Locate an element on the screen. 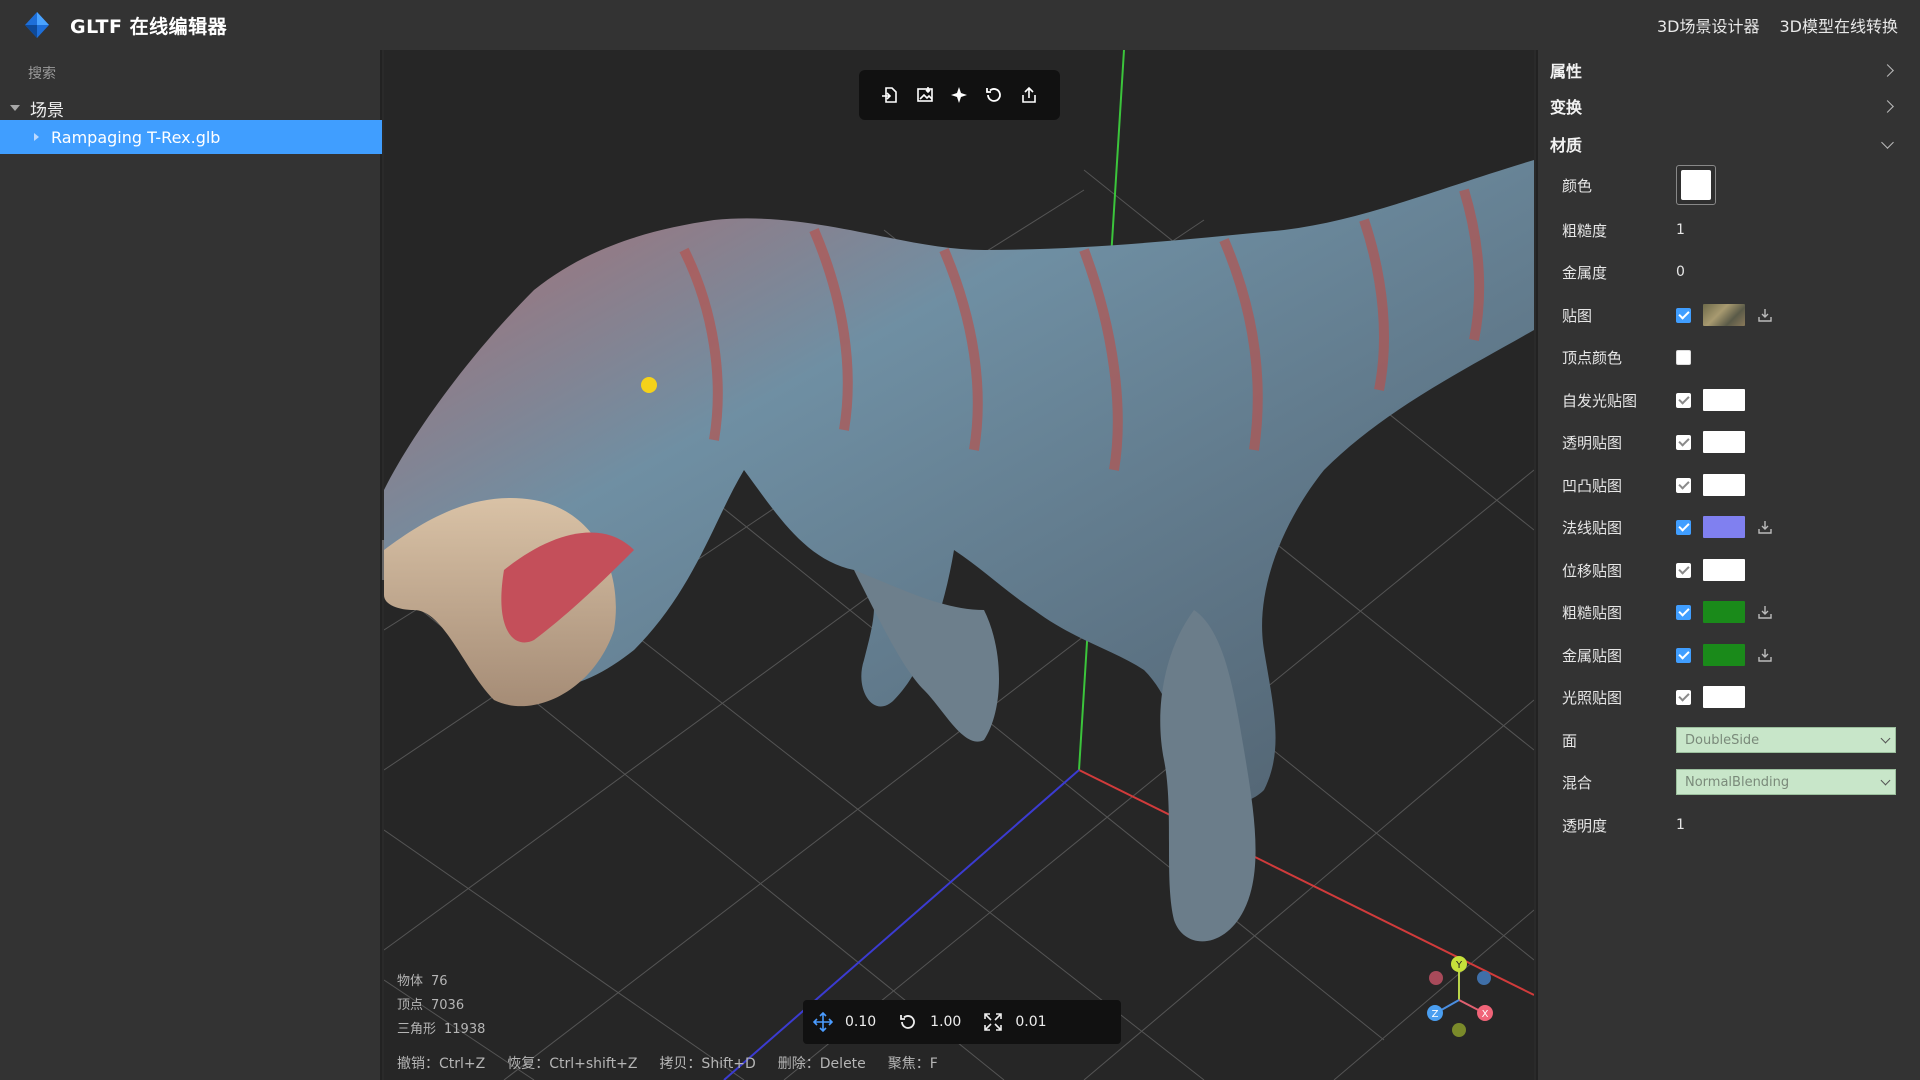 Image resolution: width=1920 pixels, height=1080 pixels. logo-icon is located at coordinates (37, 25).